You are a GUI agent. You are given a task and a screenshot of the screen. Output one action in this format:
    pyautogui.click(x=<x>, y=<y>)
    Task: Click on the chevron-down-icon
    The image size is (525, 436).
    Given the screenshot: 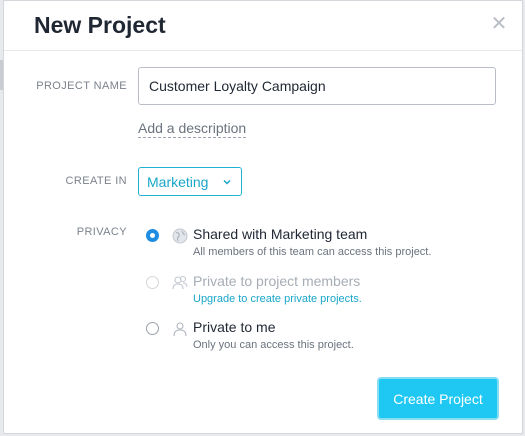 What is the action you would take?
    pyautogui.click(x=227, y=182)
    